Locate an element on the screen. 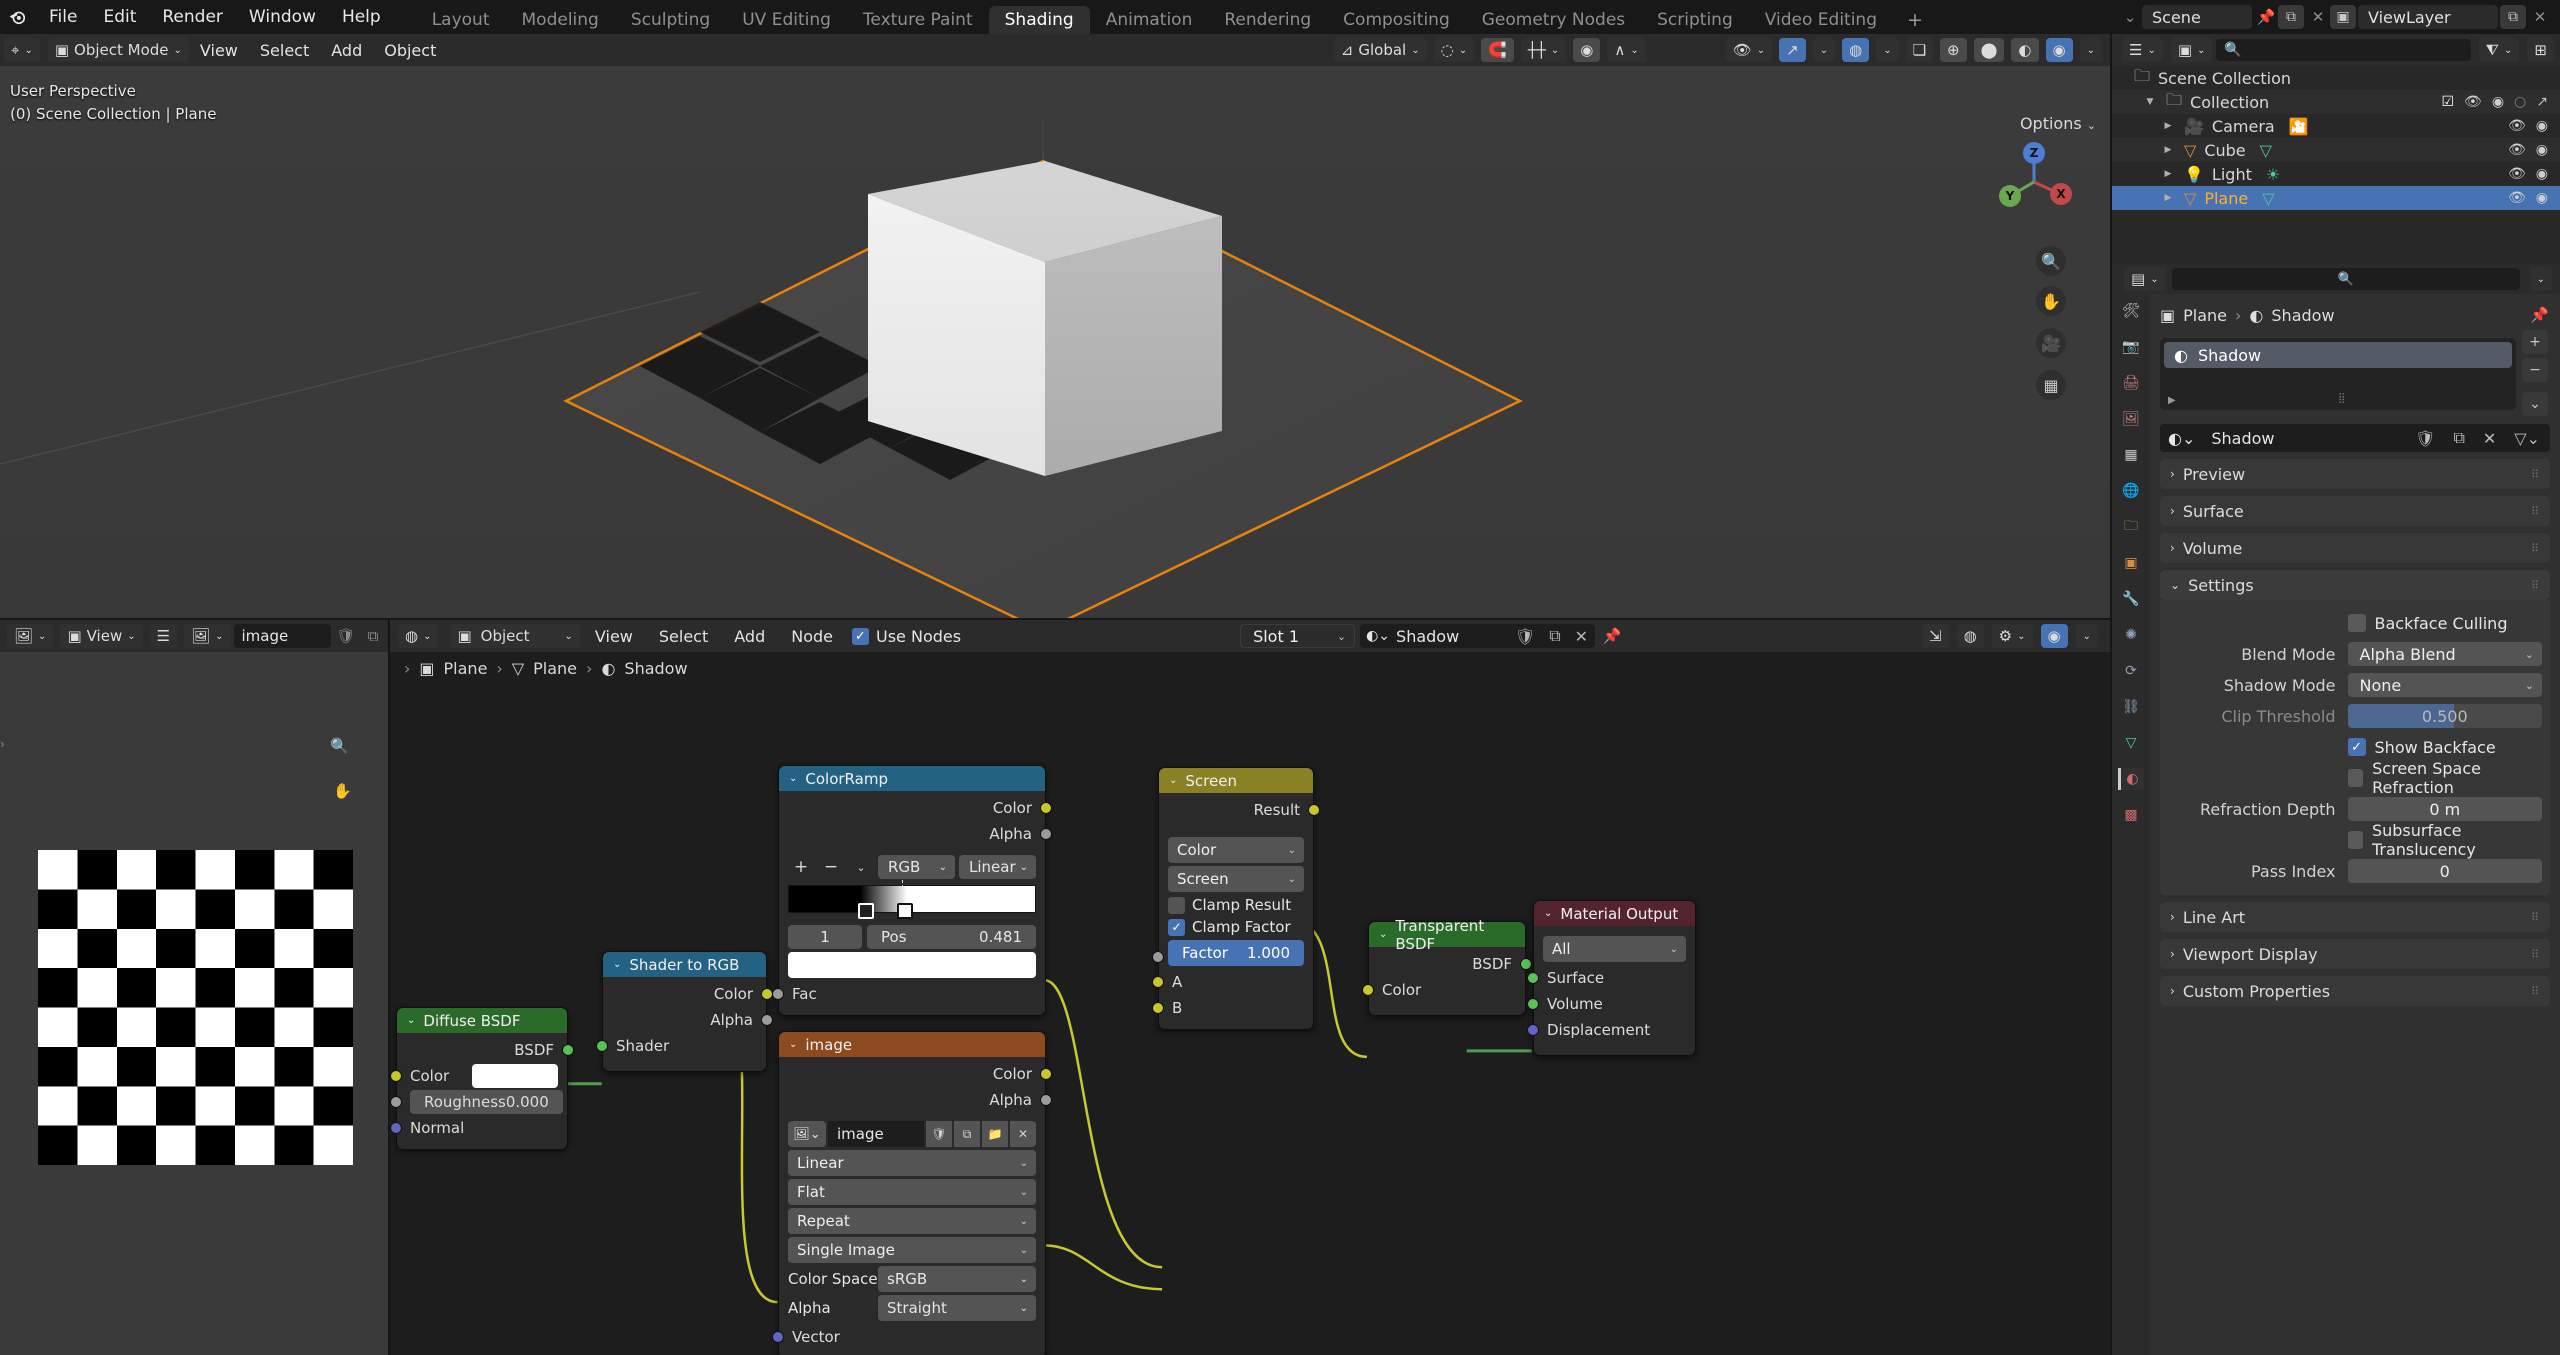  outliner-row-light: ▶ 💡 Light ☀ 👁 ◉ is located at coordinates (2336, 174).